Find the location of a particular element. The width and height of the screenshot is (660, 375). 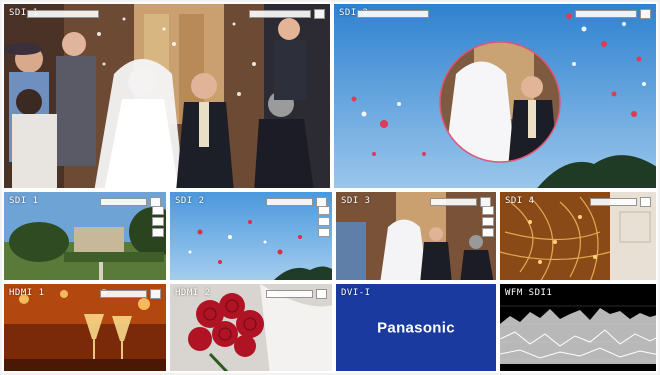

garden-scene is located at coordinates (85, 236).